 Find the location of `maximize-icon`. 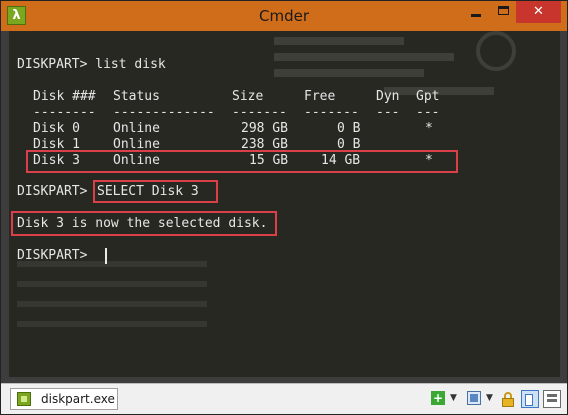

maximize-icon is located at coordinates (503, 10).